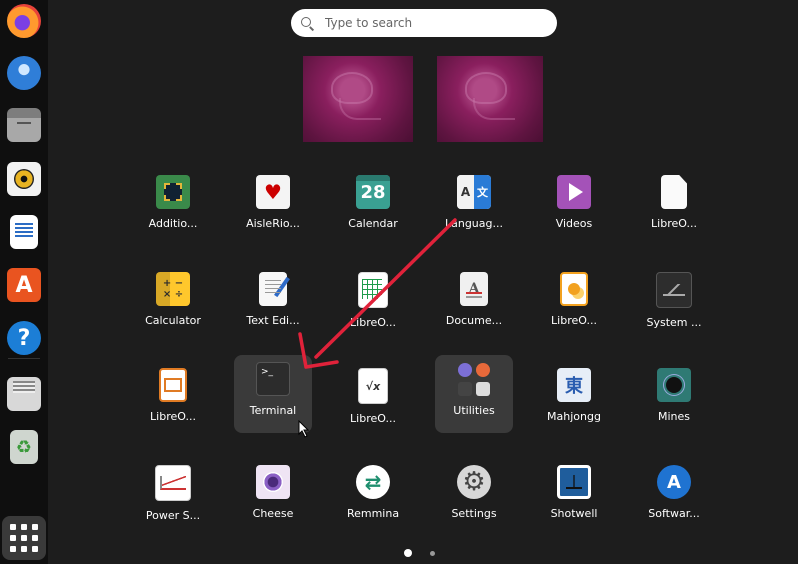 This screenshot has height=564, width=798. I want to click on aisleriot-cards-icon: ♥, so click(273, 192).